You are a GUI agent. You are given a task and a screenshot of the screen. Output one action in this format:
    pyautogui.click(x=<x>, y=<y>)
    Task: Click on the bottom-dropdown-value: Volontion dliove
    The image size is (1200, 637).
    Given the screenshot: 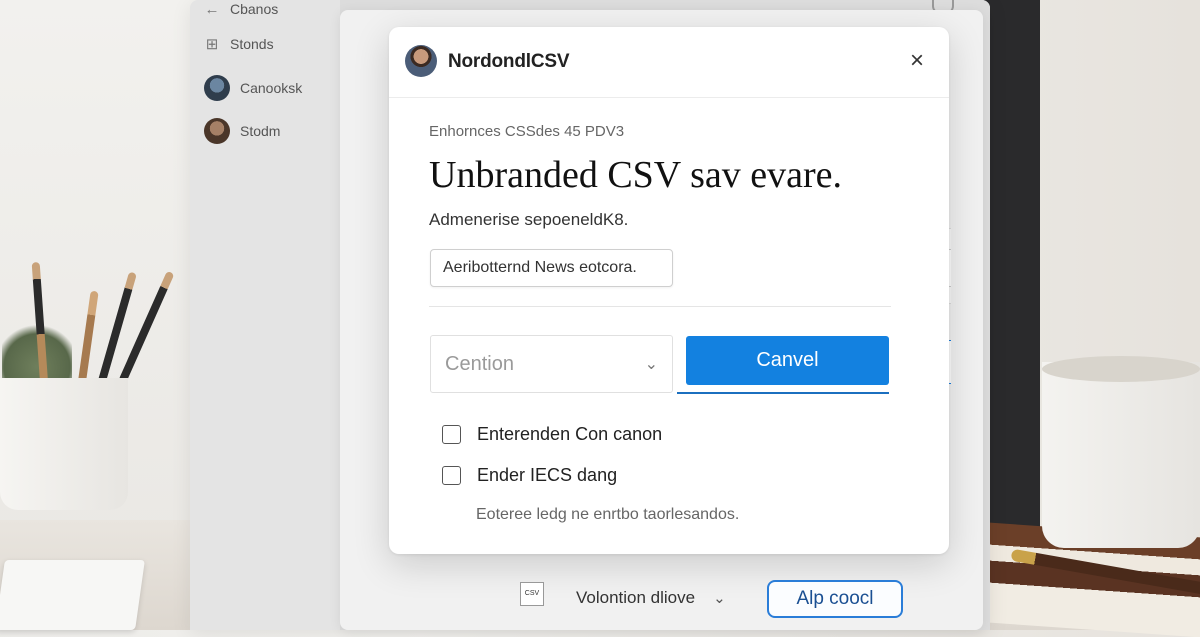 What is the action you would take?
    pyautogui.click(x=636, y=597)
    